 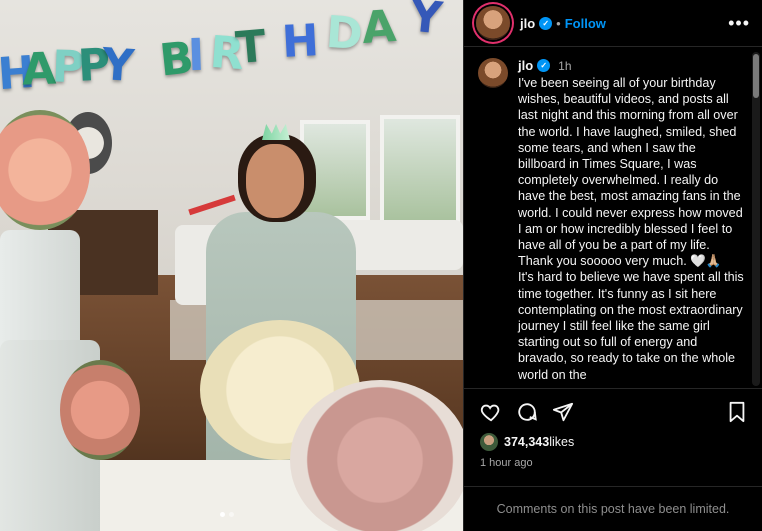 I want to click on follow-button: Follow, so click(x=585, y=23).